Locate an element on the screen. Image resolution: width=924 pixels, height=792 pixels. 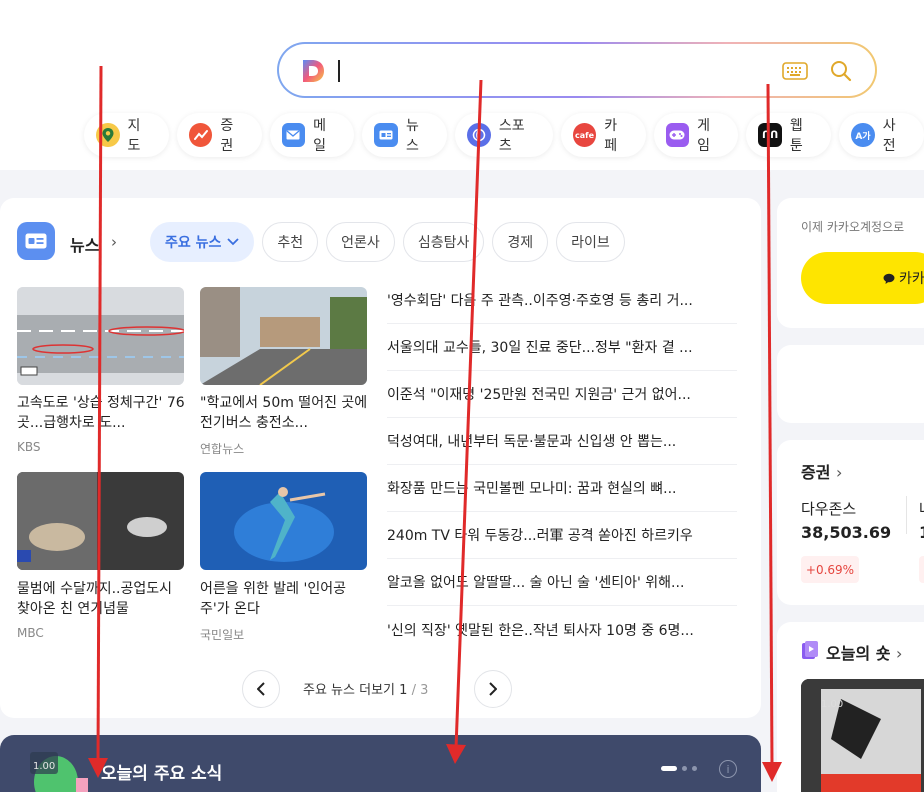
tab-label: 라이브 is located at coordinates (590, 243).